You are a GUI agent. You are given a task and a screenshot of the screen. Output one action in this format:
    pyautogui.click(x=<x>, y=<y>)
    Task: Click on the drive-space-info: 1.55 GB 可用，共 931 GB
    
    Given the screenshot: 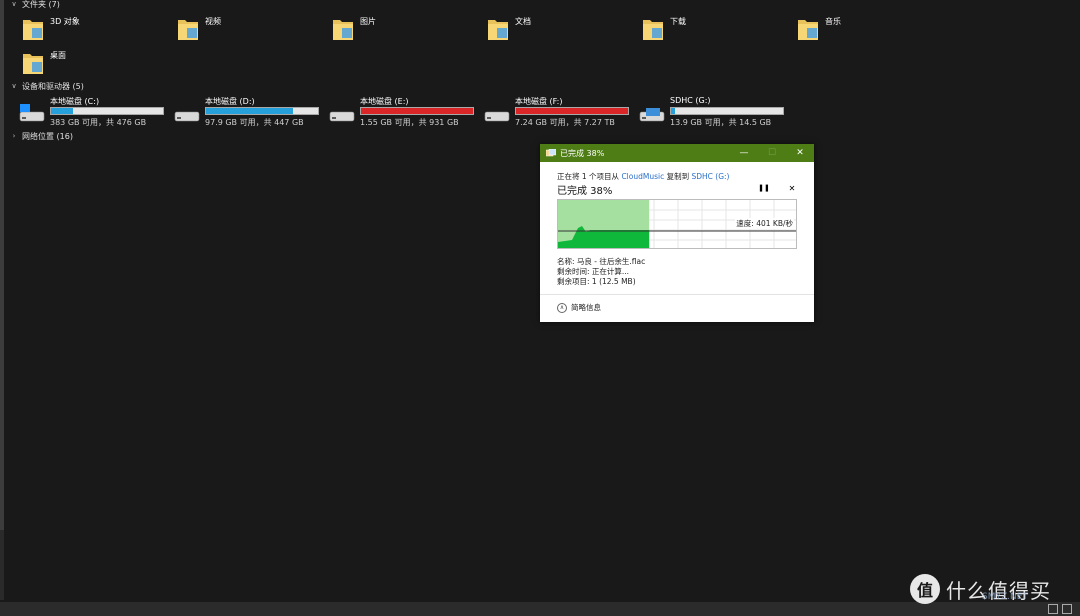 What is the action you would take?
    pyautogui.click(x=409, y=122)
    